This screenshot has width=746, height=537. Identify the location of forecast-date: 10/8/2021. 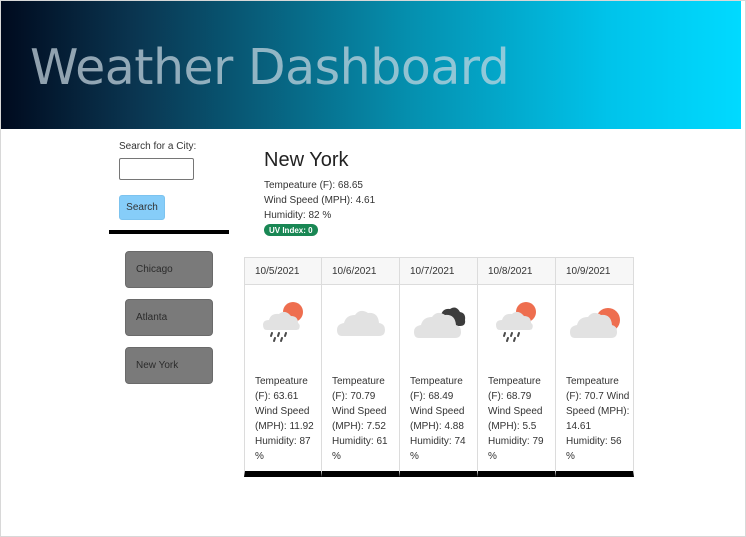
(516, 271).